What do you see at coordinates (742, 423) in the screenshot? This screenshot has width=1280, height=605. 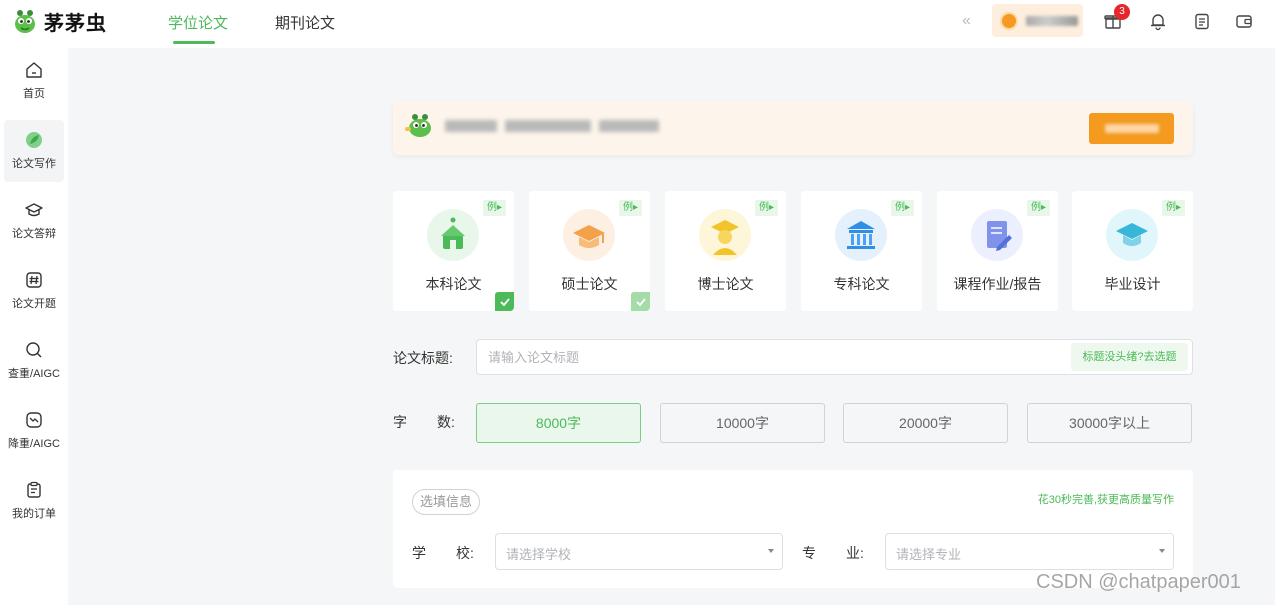 I see `word-count-10000: 10000字` at bounding box center [742, 423].